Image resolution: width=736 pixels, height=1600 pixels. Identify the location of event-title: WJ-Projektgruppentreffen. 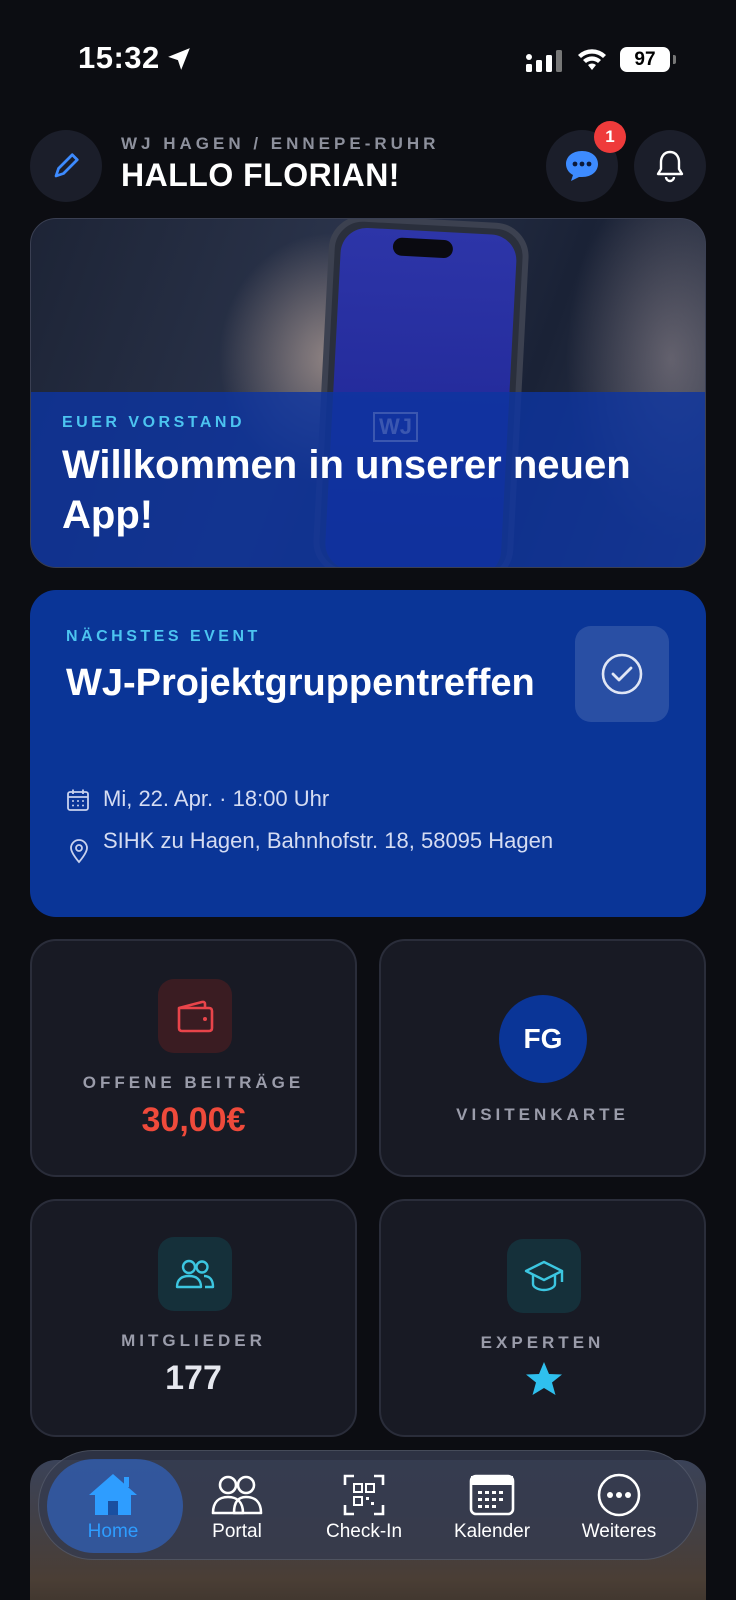
(300, 683).